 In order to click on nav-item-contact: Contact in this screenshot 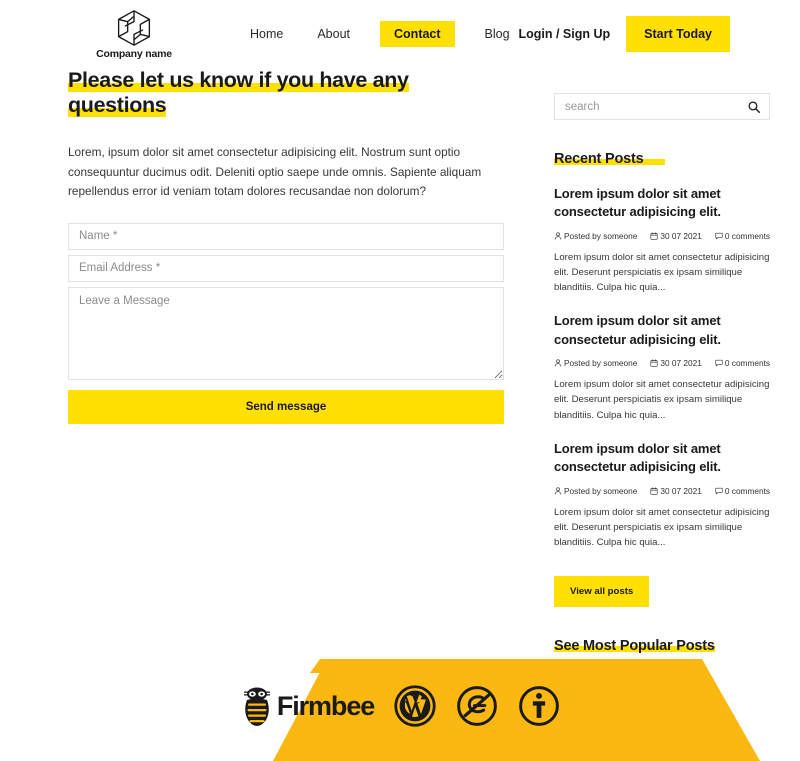, I will do `click(417, 34)`.